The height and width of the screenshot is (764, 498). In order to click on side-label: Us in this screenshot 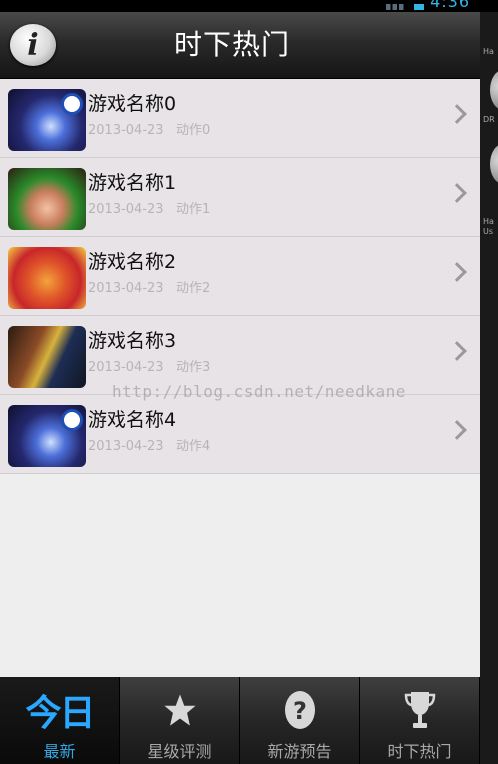, I will do `click(488, 231)`.